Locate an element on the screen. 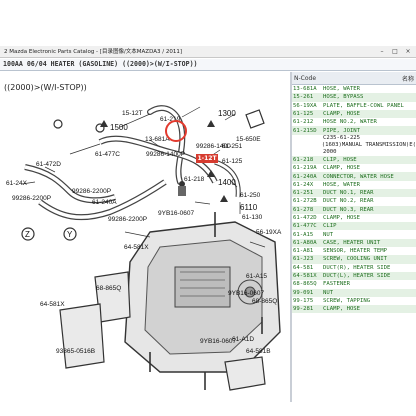 This screenshot has width=416, height=416. callout-99286-2200p: 99286-2200P is located at coordinates (31, 198).